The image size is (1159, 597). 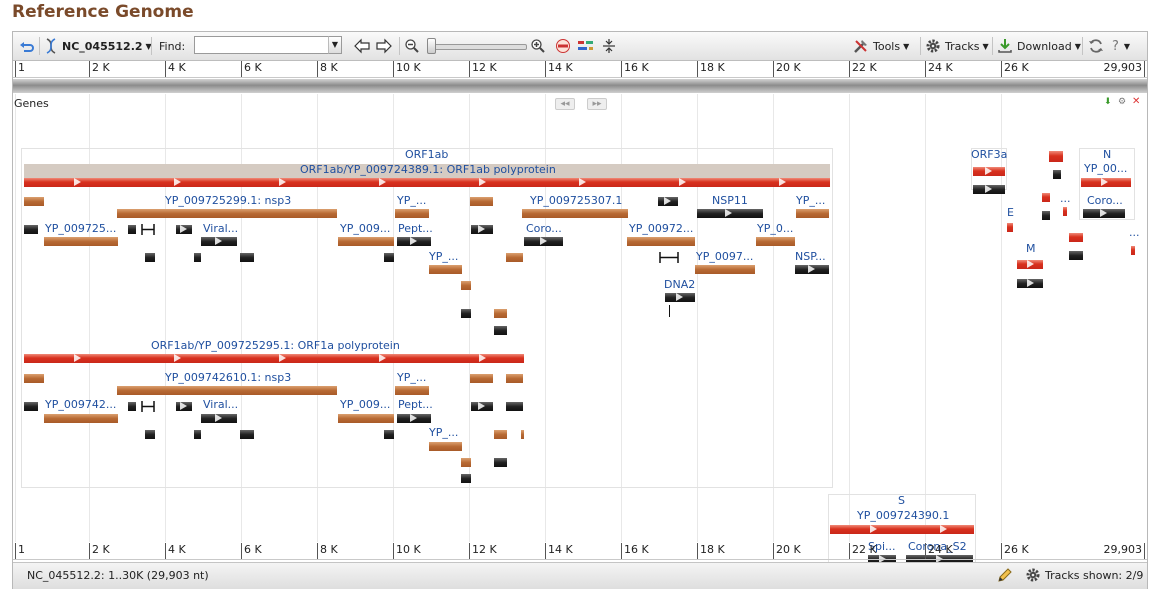 What do you see at coordinates (989, 189) in the screenshot?
I see `orf3a-subfeature` at bounding box center [989, 189].